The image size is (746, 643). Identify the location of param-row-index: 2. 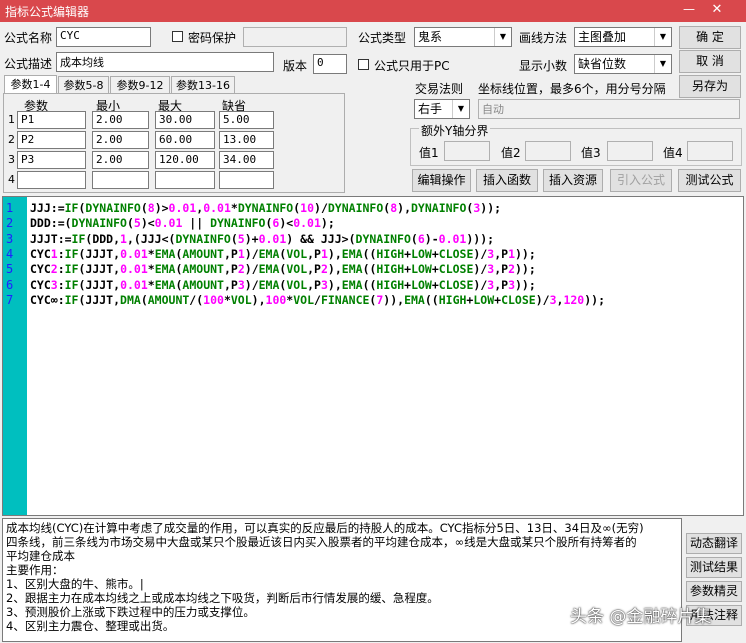
(11, 139).